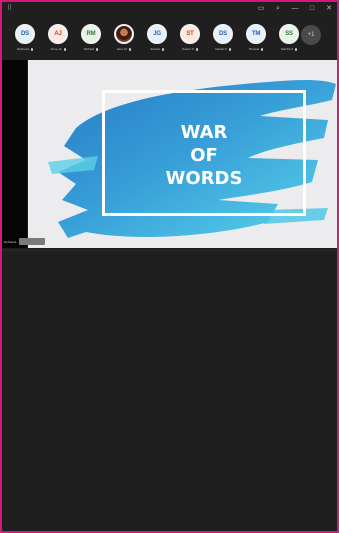  Describe the element at coordinates (169, 250) in the screenshot. I see `stage-divider` at that location.